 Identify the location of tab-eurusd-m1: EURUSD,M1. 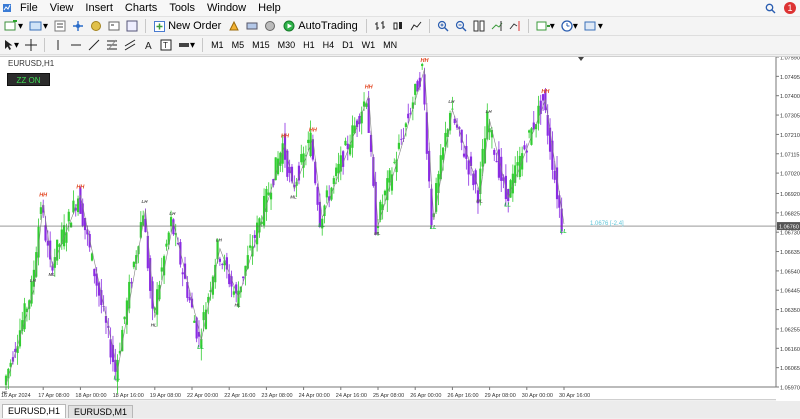
(101, 411).